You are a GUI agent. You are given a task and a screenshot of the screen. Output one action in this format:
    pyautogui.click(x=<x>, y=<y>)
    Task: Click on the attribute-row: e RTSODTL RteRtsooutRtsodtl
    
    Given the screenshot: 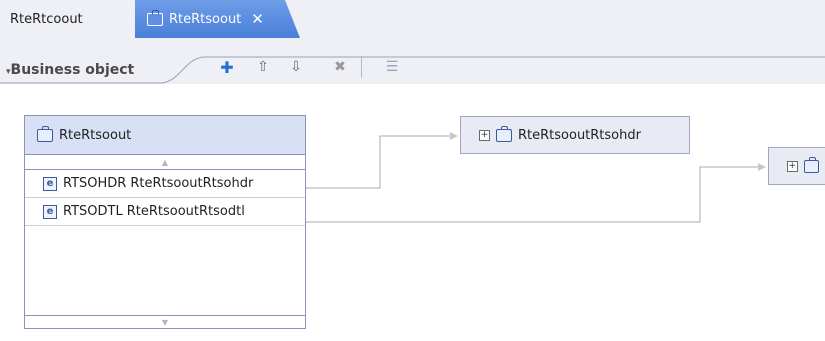 What is the action you would take?
    pyautogui.click(x=165, y=212)
    